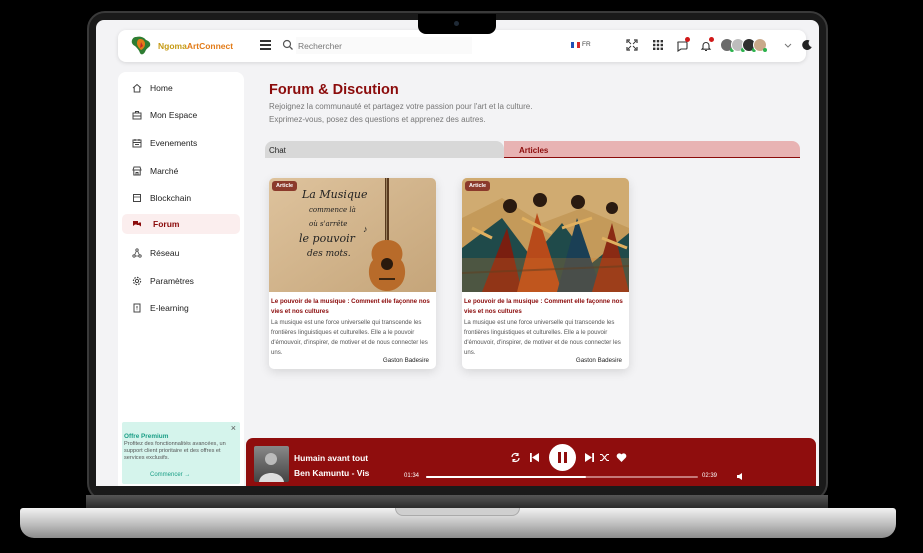  I want to click on sidebar-item-label: Evenements, so click(174, 143).